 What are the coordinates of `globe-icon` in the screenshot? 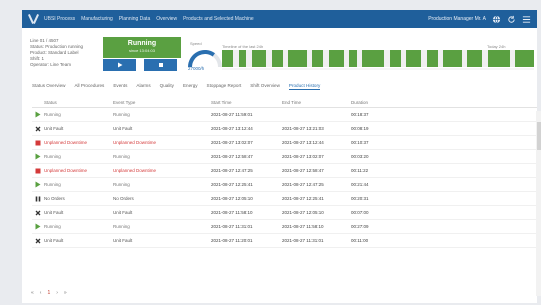 It's located at (496, 19).